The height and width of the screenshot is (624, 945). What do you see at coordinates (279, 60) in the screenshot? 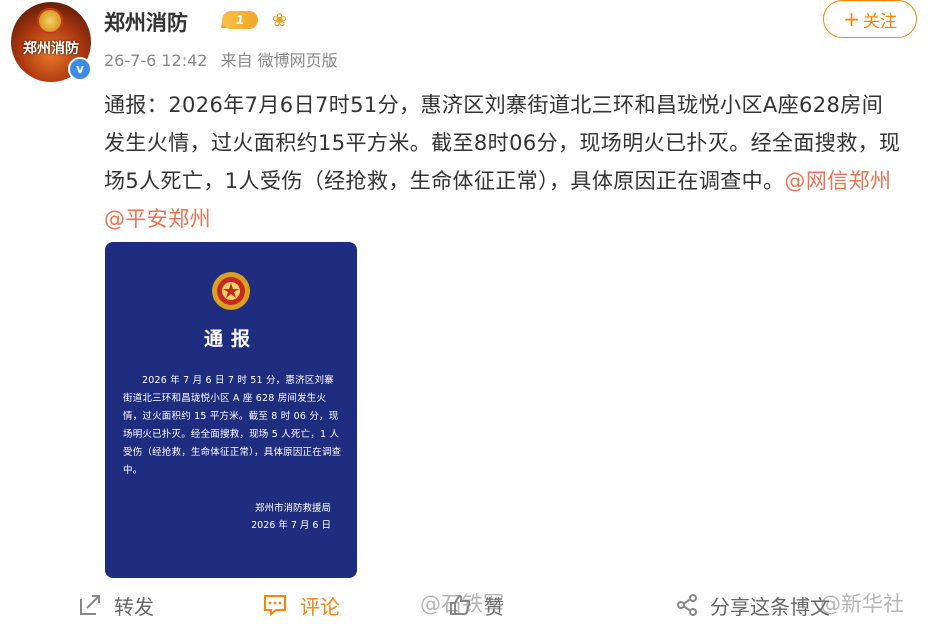
I see `post-source: 来自 微博网页版` at bounding box center [279, 60].